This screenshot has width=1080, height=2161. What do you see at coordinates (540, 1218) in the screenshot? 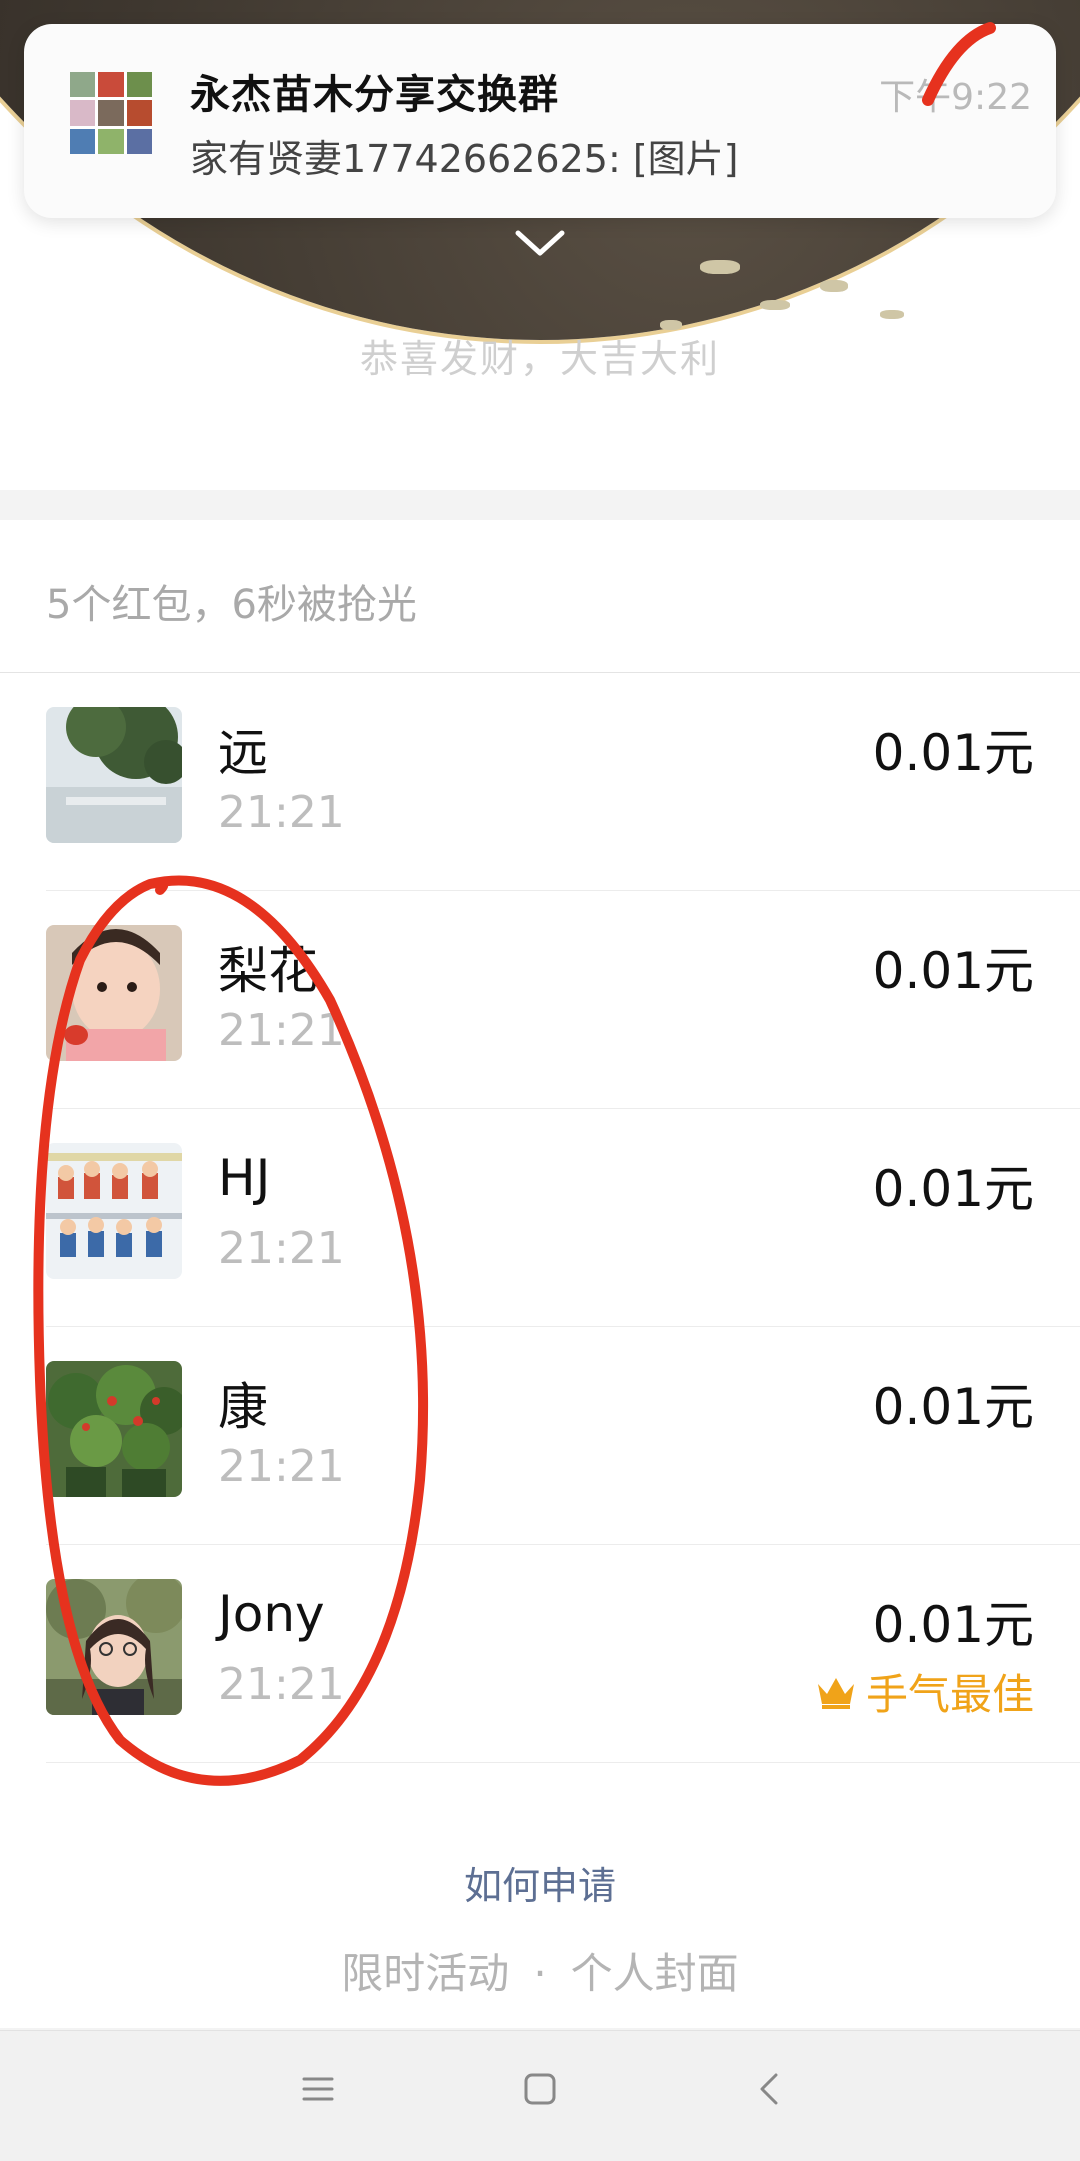
I see `record-row: HJ 21:21 0.01元` at bounding box center [540, 1218].